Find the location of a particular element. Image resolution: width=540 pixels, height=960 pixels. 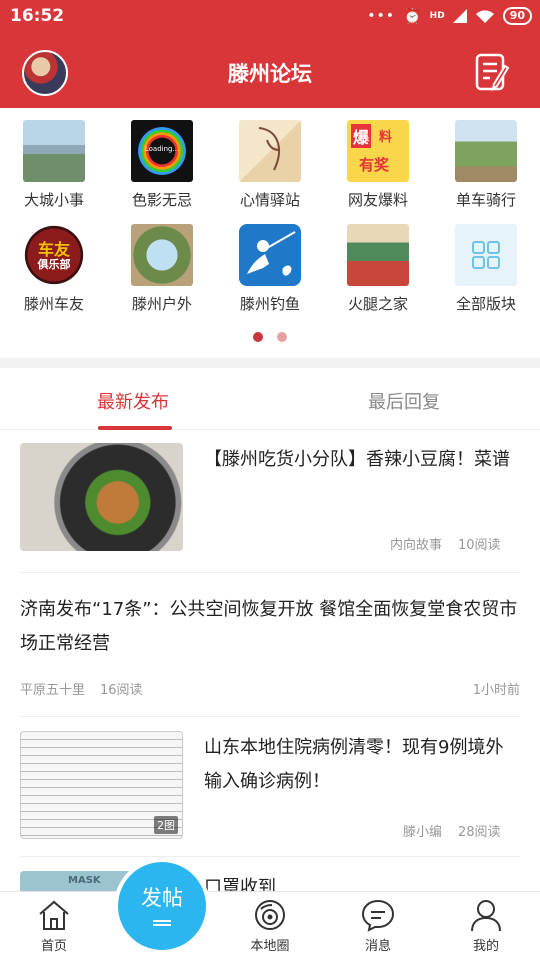

status-time: 16:52 is located at coordinates (37, 16).